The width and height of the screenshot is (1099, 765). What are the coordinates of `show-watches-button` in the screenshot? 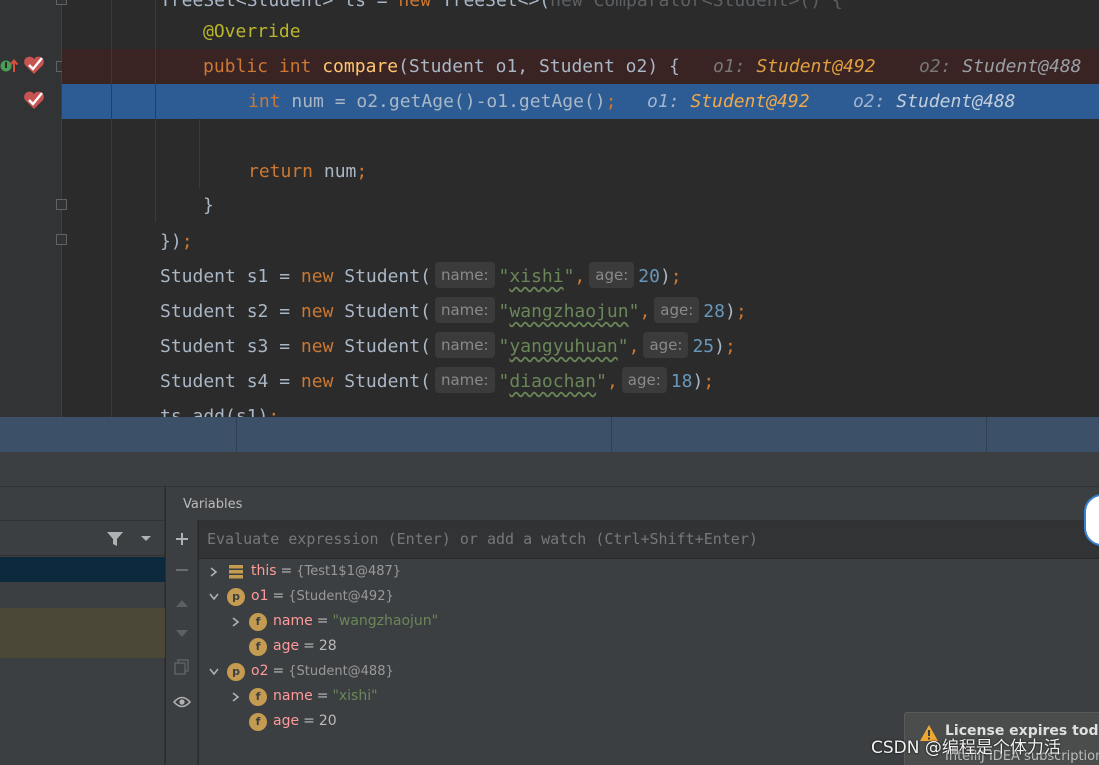 It's located at (182, 702).